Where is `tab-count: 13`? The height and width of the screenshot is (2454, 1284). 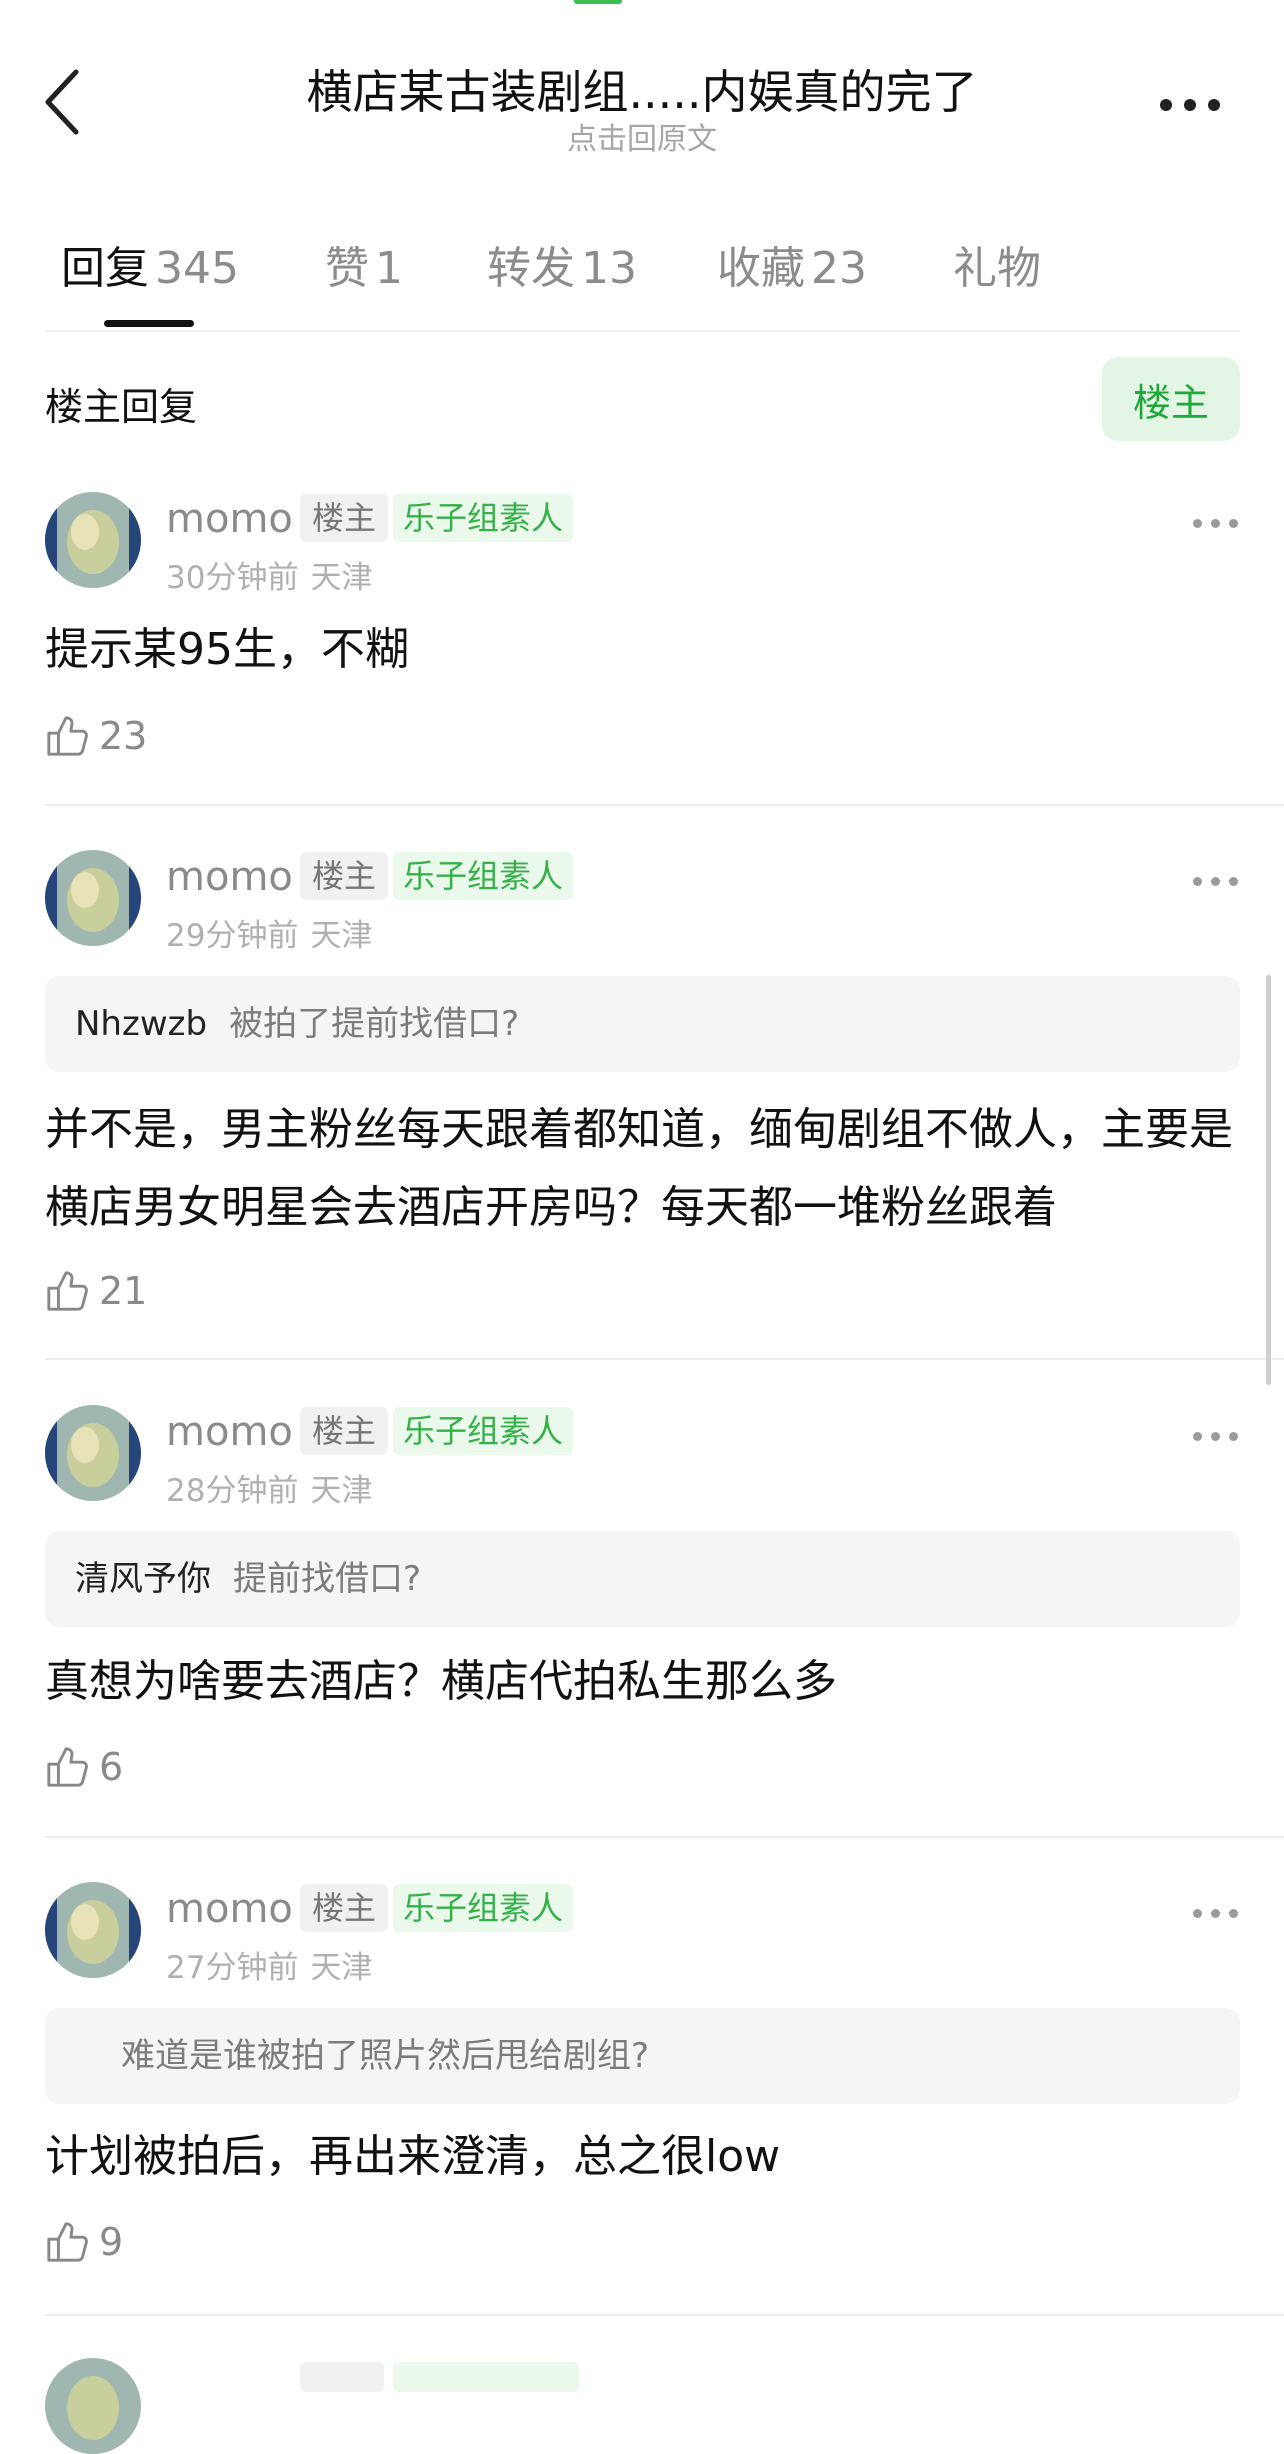
tab-count: 13 is located at coordinates (609, 268).